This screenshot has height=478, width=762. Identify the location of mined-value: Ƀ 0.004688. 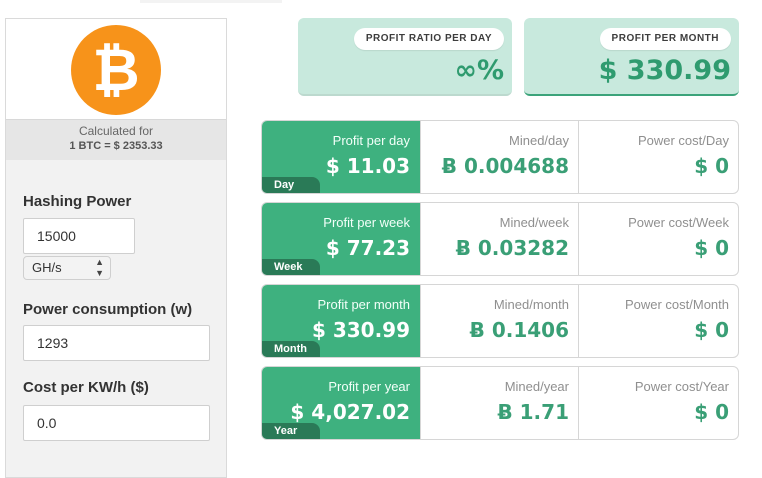
(505, 166).